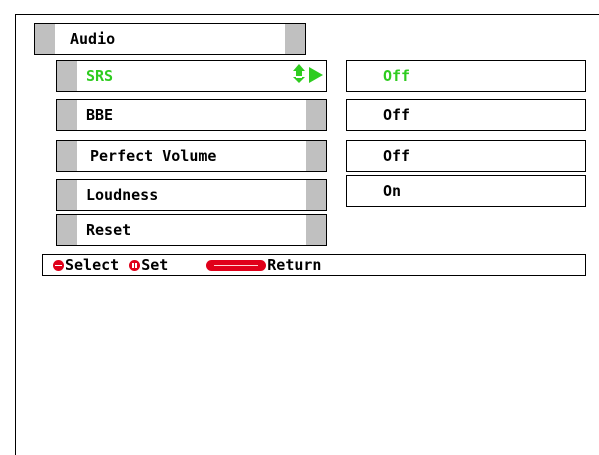 The height and width of the screenshot is (455, 599). I want to click on loudness-value: On, so click(466, 191).